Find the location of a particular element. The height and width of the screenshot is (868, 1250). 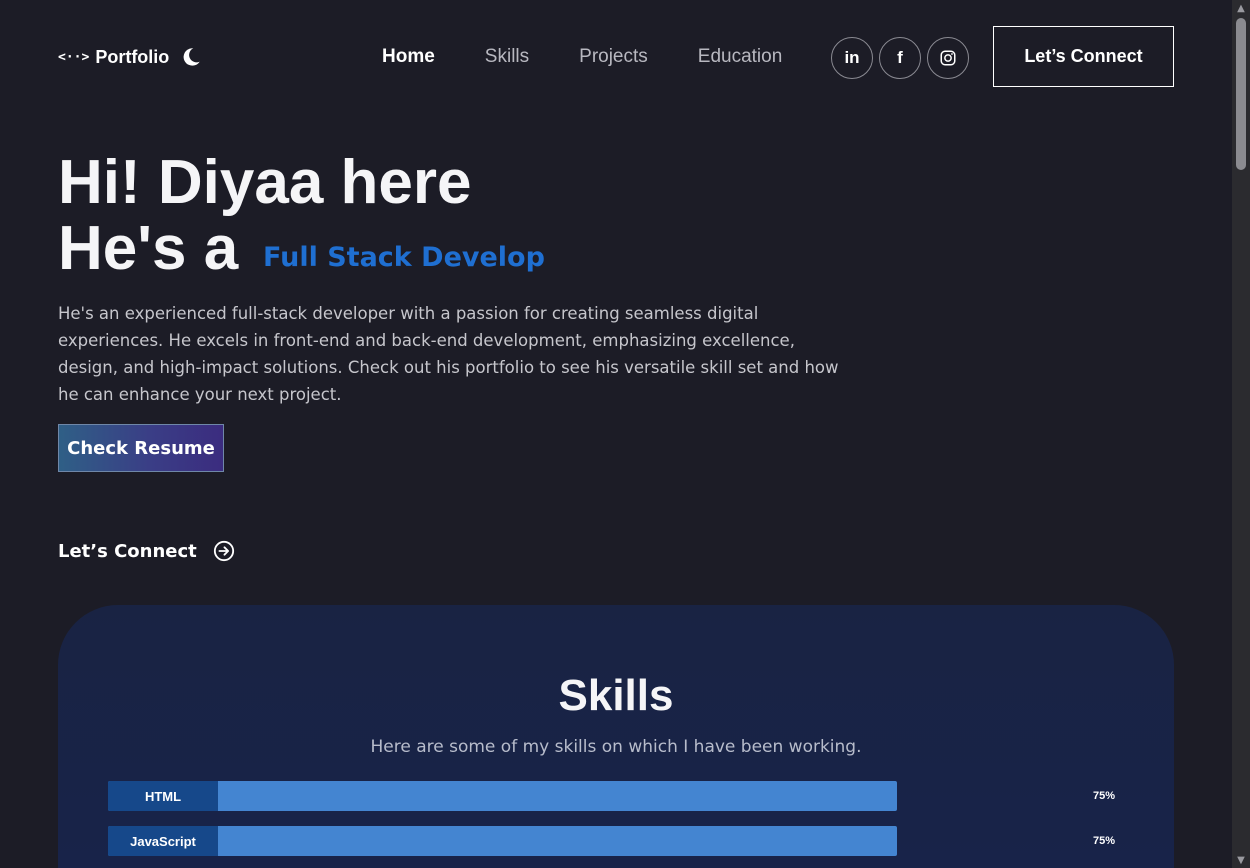

facebook-icon: f is located at coordinates (900, 57).